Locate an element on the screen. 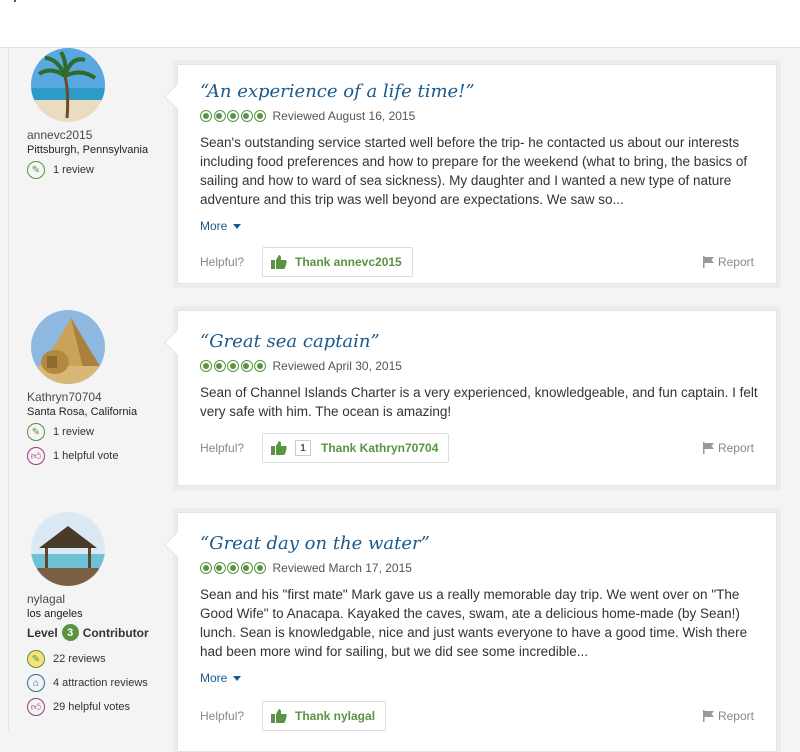 The width and height of the screenshot is (800, 752). helpful-vote-count: 👍︎ 29 helpful votes is located at coordinates (102, 707).